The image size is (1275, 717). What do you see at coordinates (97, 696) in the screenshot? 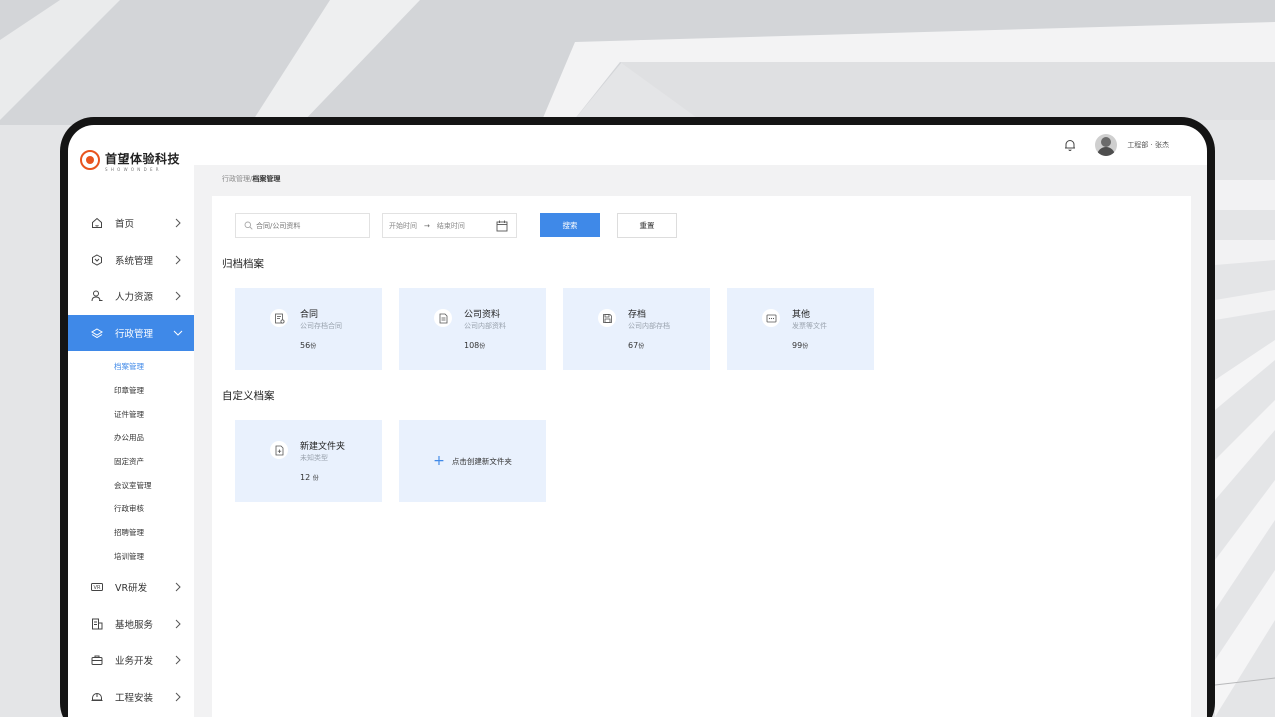
I see `helmet-icon` at bounding box center [97, 696].